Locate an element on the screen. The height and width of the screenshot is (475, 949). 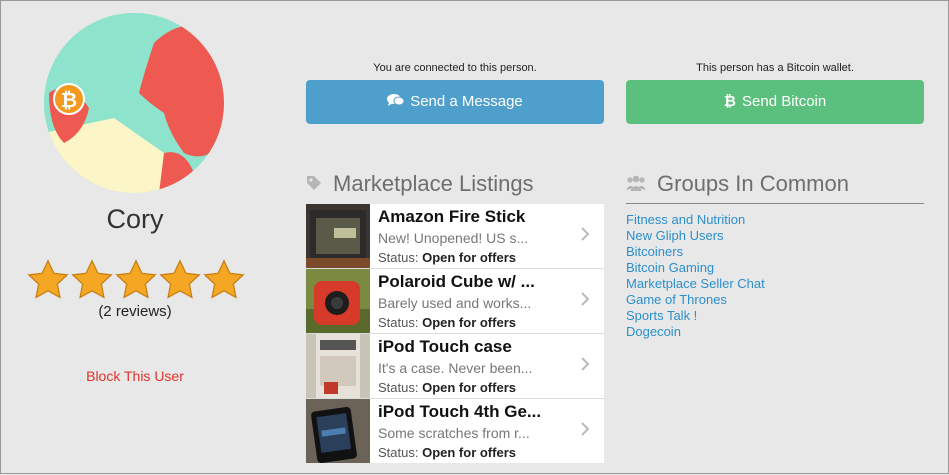
tag-icon is located at coordinates (316, 185).